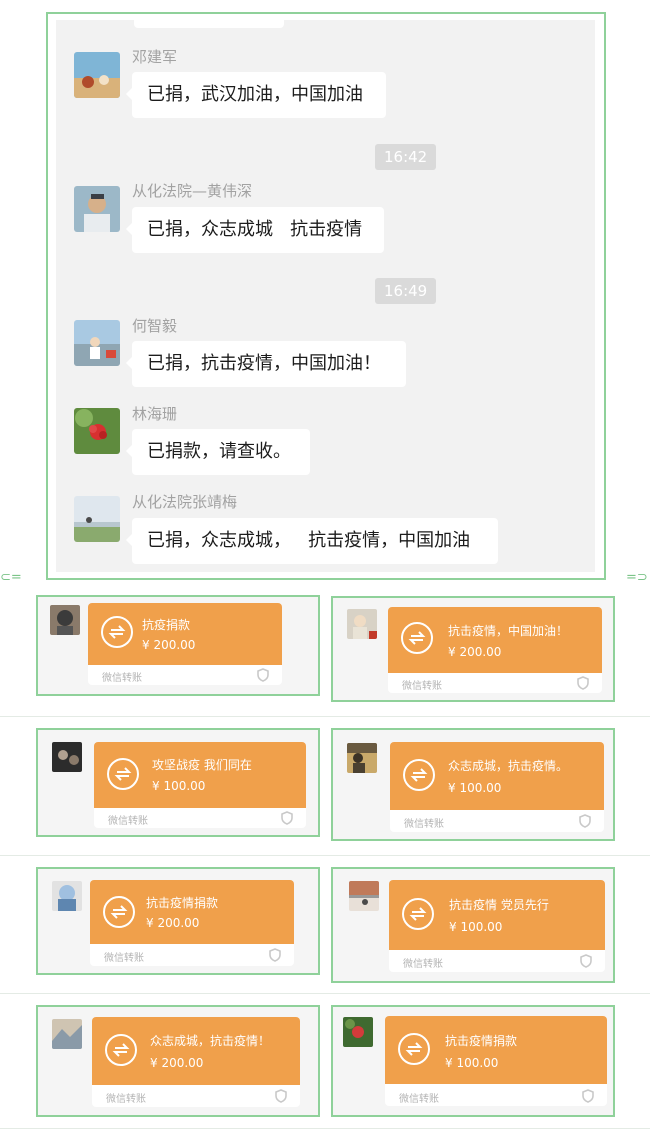 The width and height of the screenshot is (650, 1132). I want to click on transfer-card: 抗击疫情，中国加油！ ¥ 200.00 微信转账, so click(473, 649).